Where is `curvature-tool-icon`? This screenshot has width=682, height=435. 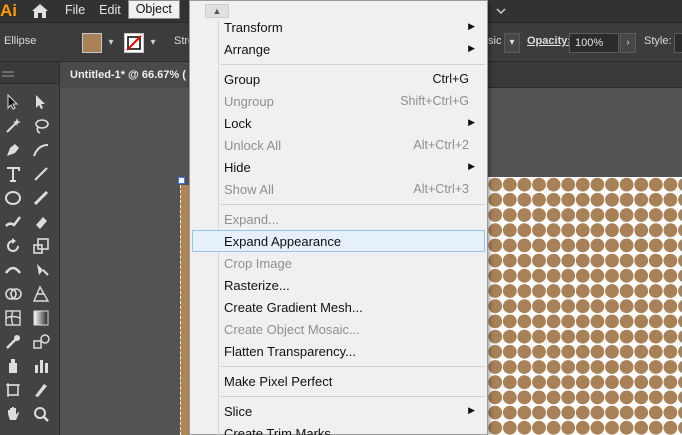 curvature-tool-icon is located at coordinates (41, 150).